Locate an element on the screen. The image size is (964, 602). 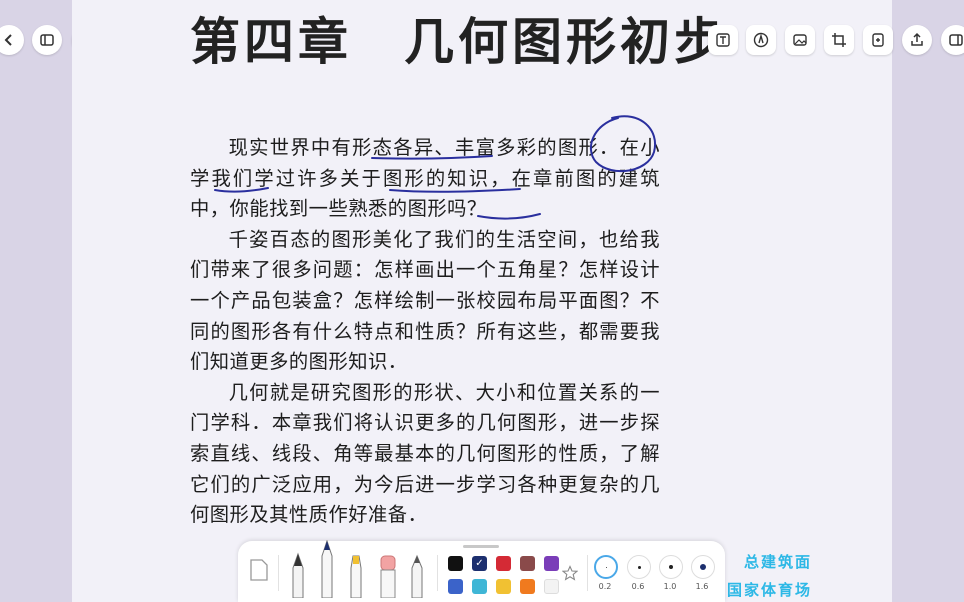
pen-toolbar: ✓ 0.2 0.6 1.0 1.6 is located at coordinates (481, 570).